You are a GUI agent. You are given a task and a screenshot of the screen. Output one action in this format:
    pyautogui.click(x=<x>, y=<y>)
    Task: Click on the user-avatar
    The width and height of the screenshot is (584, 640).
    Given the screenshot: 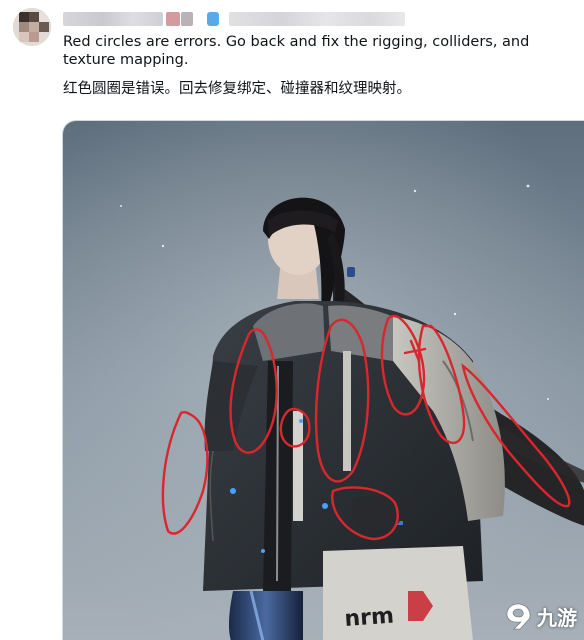 What is the action you would take?
    pyautogui.click(x=32, y=27)
    